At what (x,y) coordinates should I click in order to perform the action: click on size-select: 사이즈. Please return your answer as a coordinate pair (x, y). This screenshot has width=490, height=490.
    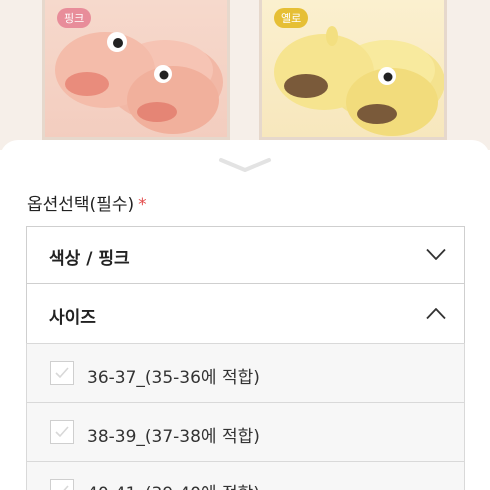
    Looking at the image, I should click on (245, 313).